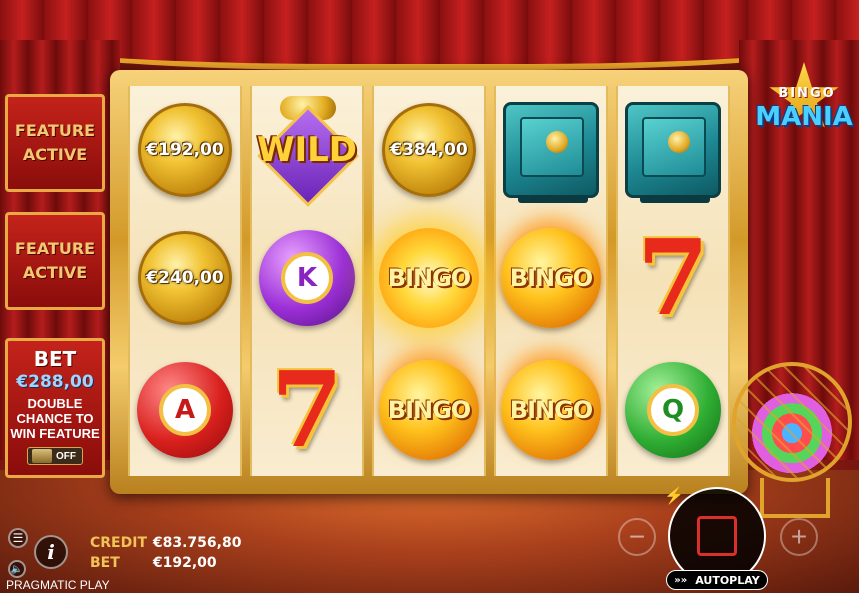 The width and height of the screenshot is (859, 593). I want to click on info-icon: i, so click(51, 552).